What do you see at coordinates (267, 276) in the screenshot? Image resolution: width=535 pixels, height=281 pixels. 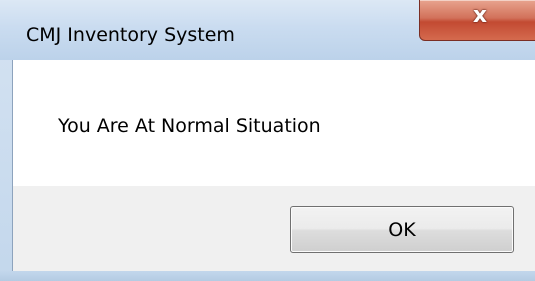 I see `window-bottom-border` at bounding box center [267, 276].